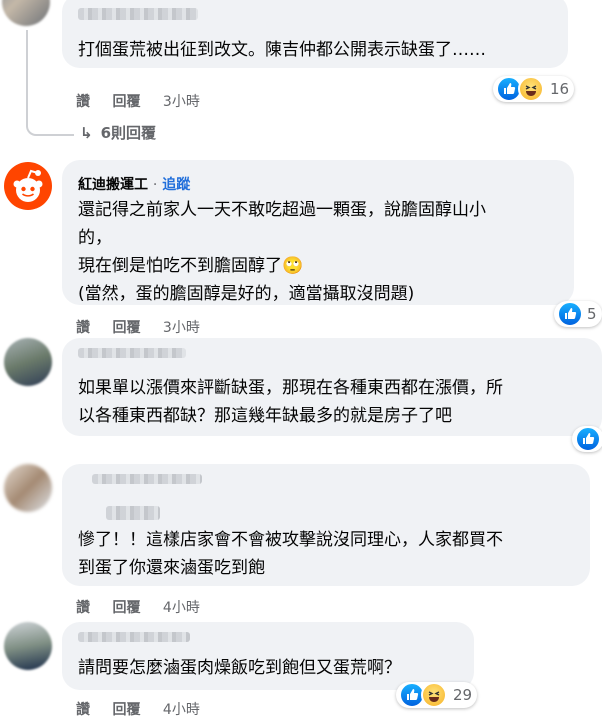  Describe the element at coordinates (128, 133) in the screenshot. I see `replies-count-label: 6則回覆` at that location.